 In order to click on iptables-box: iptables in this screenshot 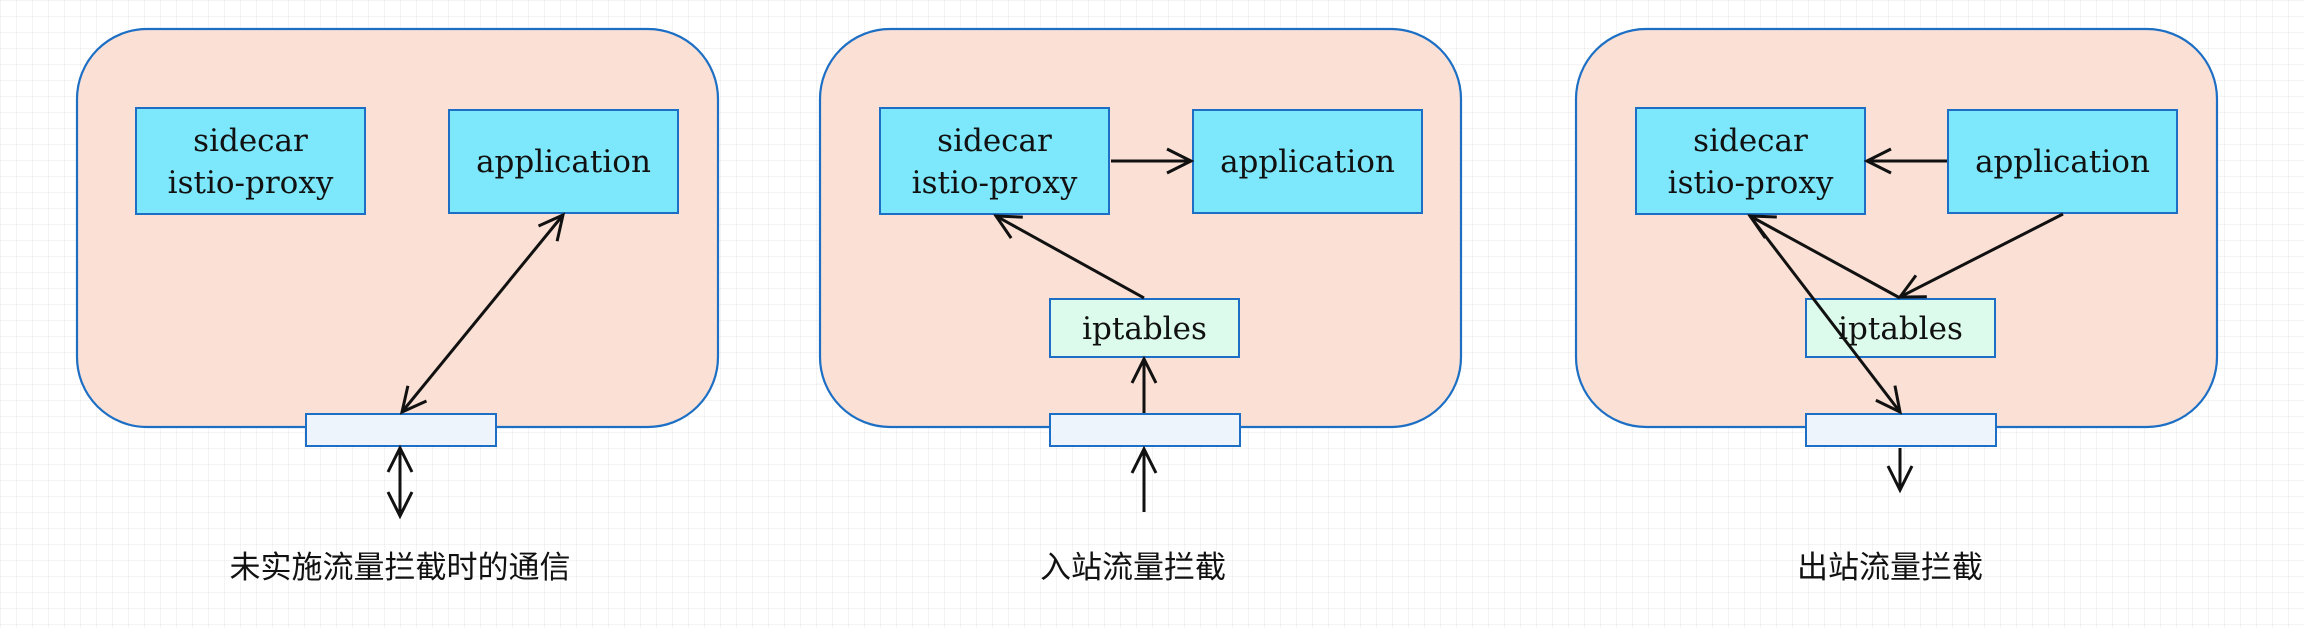, I will do `click(1144, 328)`.